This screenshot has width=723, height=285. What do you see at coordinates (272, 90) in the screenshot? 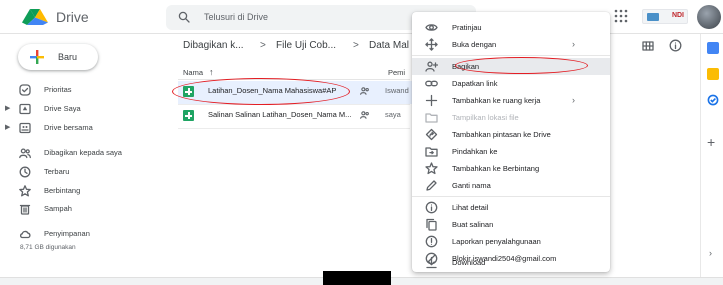
I see `file-name: Latihan_Dosen_Nama Mahasiswa#AP` at bounding box center [272, 90].